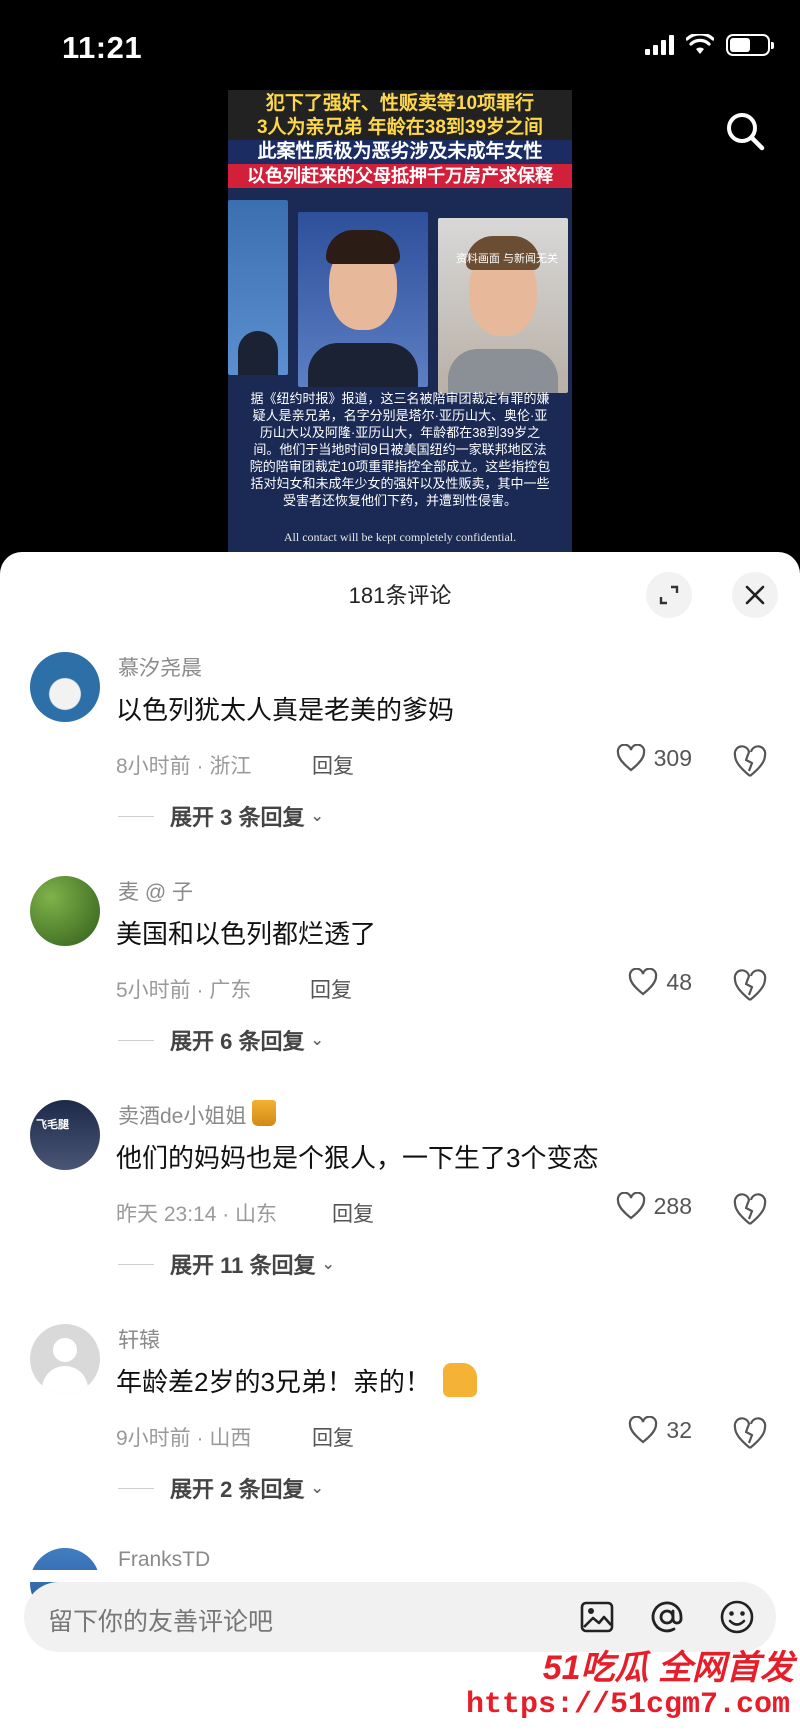 Image resolution: width=800 pixels, height=1731 pixels. Describe the element at coordinates (197, 1115) in the screenshot. I see `comment-username: 卖酒de小姐姐` at that location.